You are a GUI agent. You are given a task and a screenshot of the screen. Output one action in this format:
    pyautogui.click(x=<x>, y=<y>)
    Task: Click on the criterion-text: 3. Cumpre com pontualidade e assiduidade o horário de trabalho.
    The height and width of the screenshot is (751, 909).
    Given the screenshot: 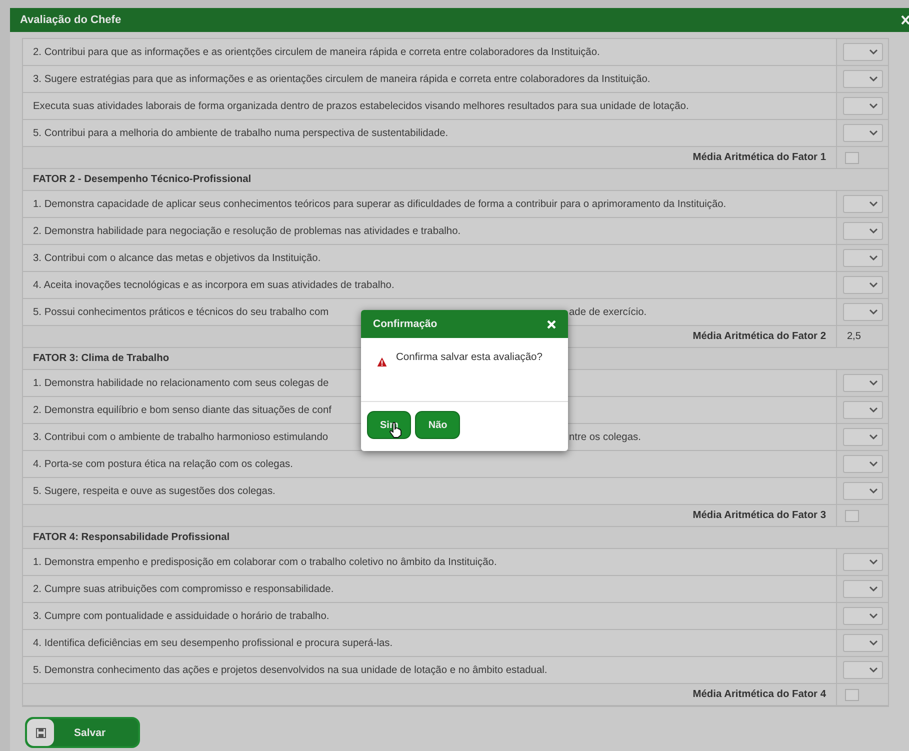 What is the action you would take?
    pyautogui.click(x=181, y=616)
    